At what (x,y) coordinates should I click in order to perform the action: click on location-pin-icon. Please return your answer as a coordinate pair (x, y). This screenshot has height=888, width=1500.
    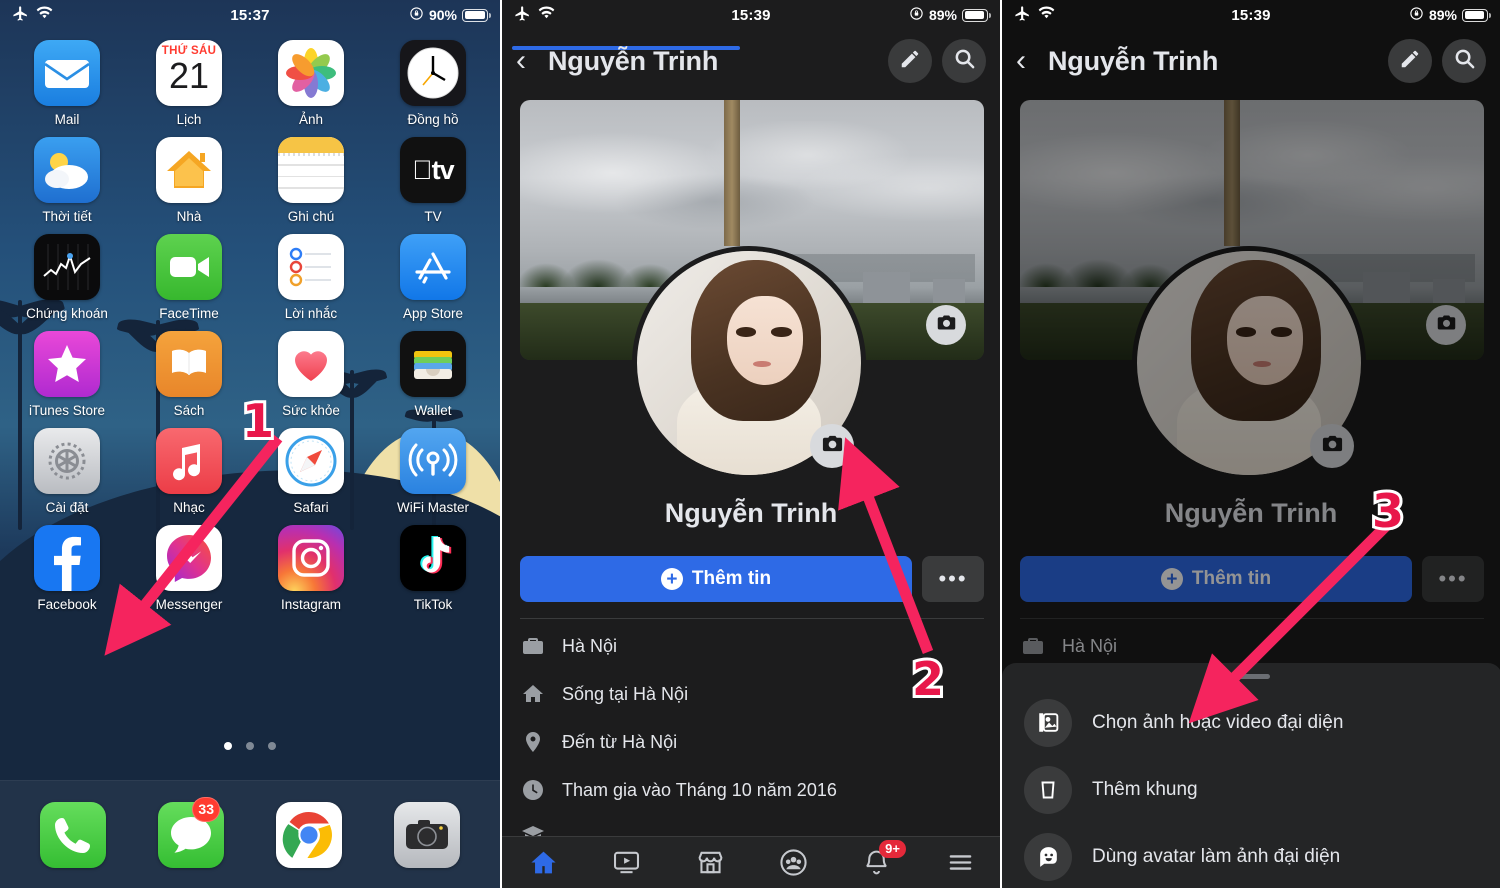
    Looking at the image, I should click on (533, 742).